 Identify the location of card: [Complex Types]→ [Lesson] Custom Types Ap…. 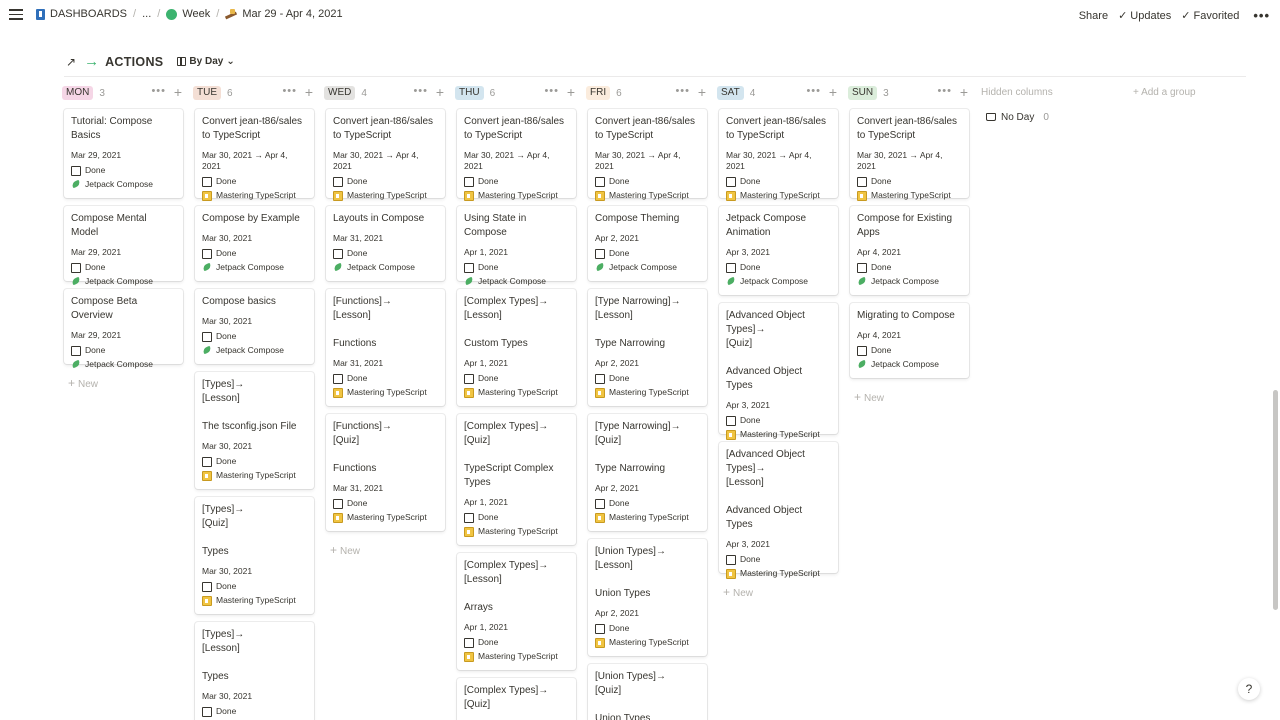
(516, 347).